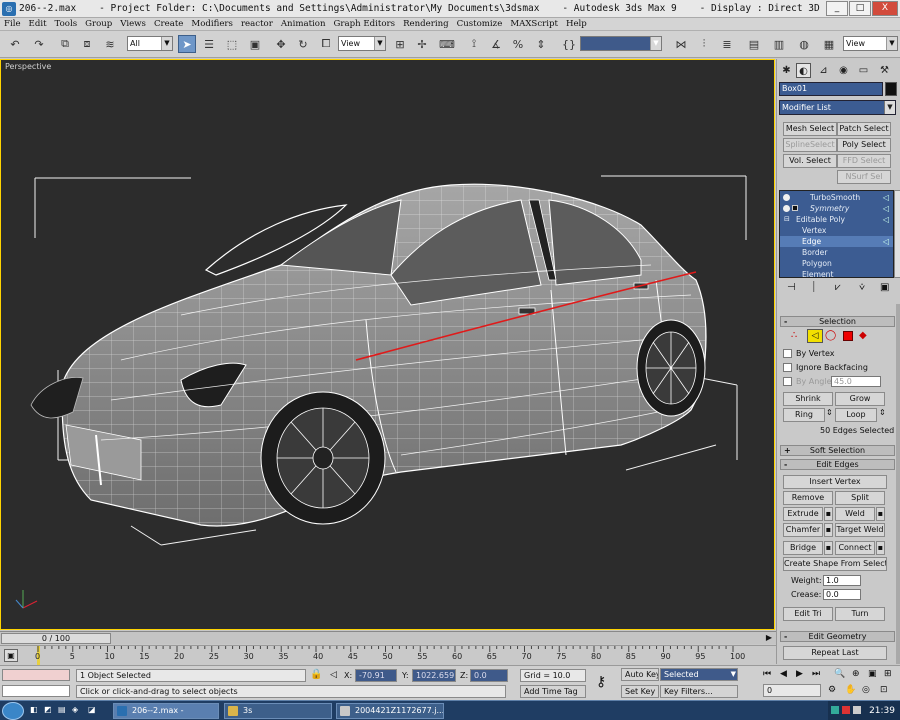 This screenshot has width=900, height=720. What do you see at coordinates (857, 710) in the screenshot?
I see `volume-icon` at bounding box center [857, 710].